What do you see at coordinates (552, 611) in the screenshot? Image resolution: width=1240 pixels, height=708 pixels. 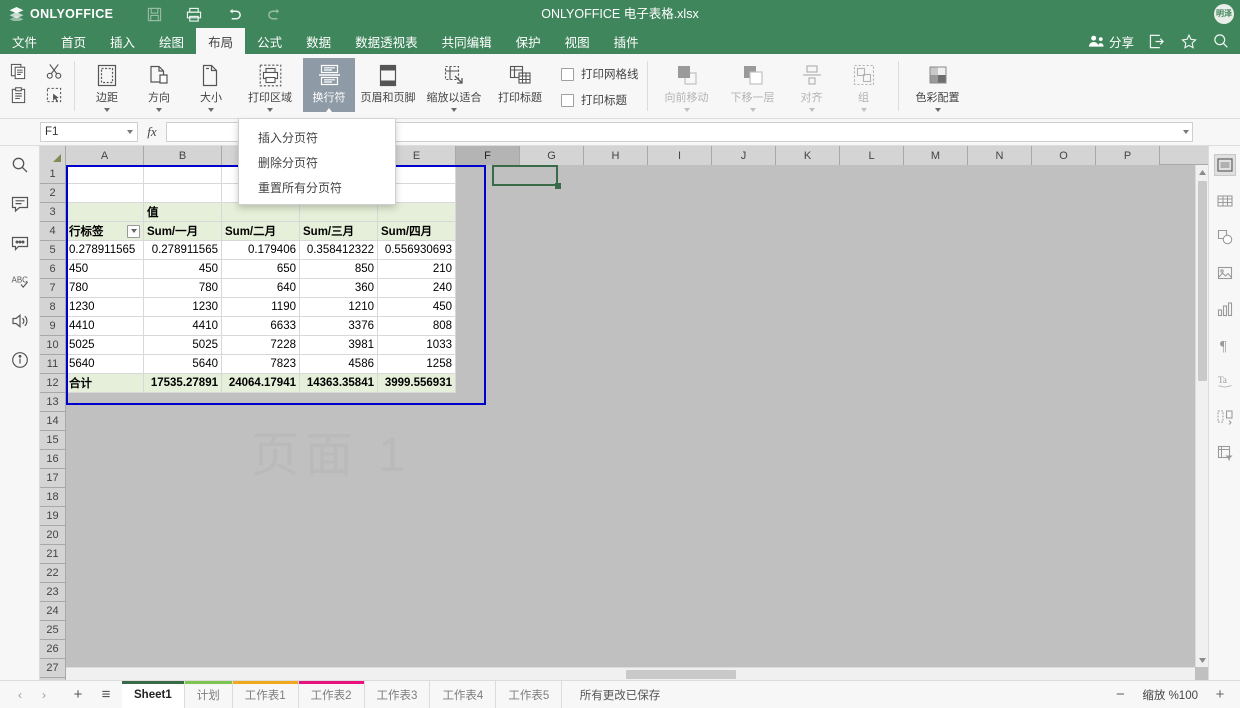 I see `cell-g24` at bounding box center [552, 611].